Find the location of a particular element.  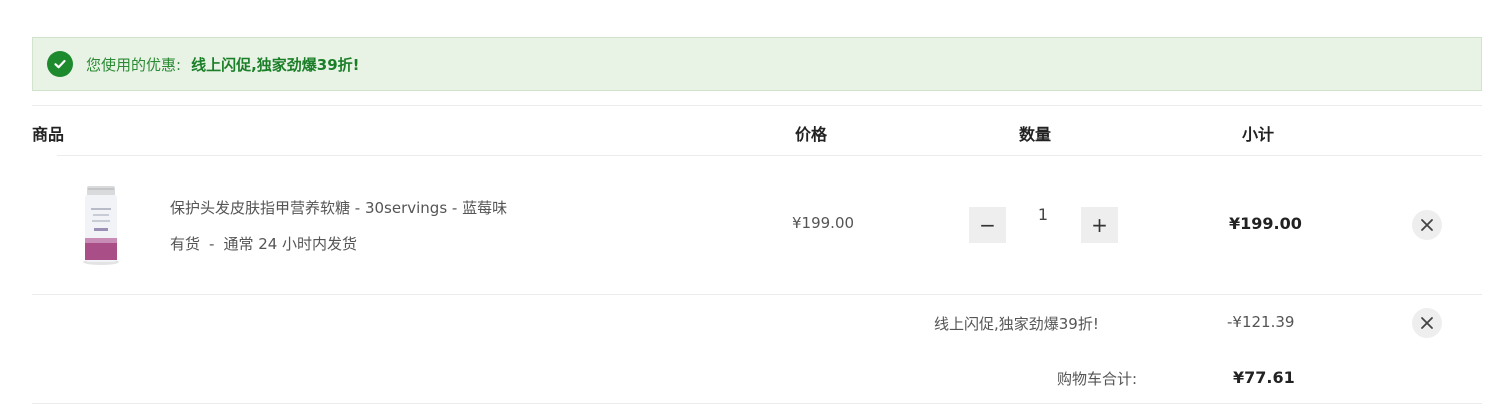

item-price: ¥199.00 is located at coordinates (823, 223).